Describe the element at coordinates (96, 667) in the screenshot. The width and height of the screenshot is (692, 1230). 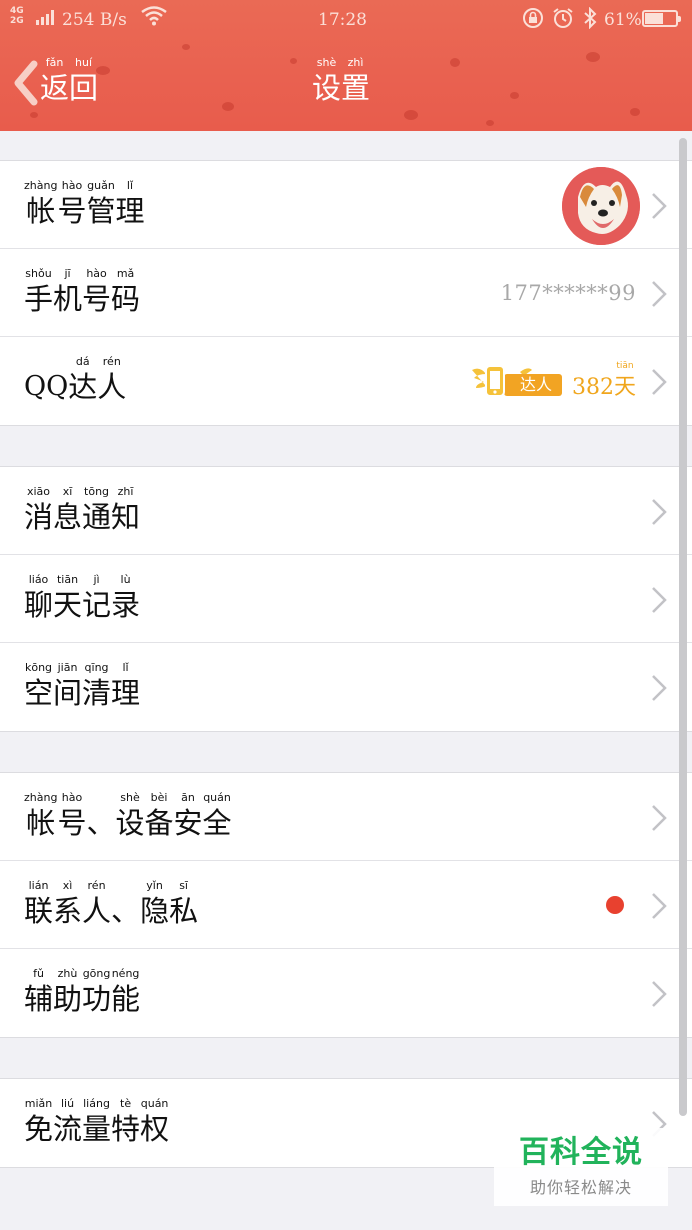
I see `pinyin: qīng` at that location.